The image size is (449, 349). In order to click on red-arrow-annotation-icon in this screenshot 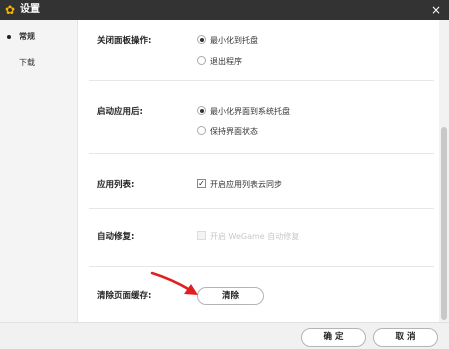, I will do `click(174, 283)`.